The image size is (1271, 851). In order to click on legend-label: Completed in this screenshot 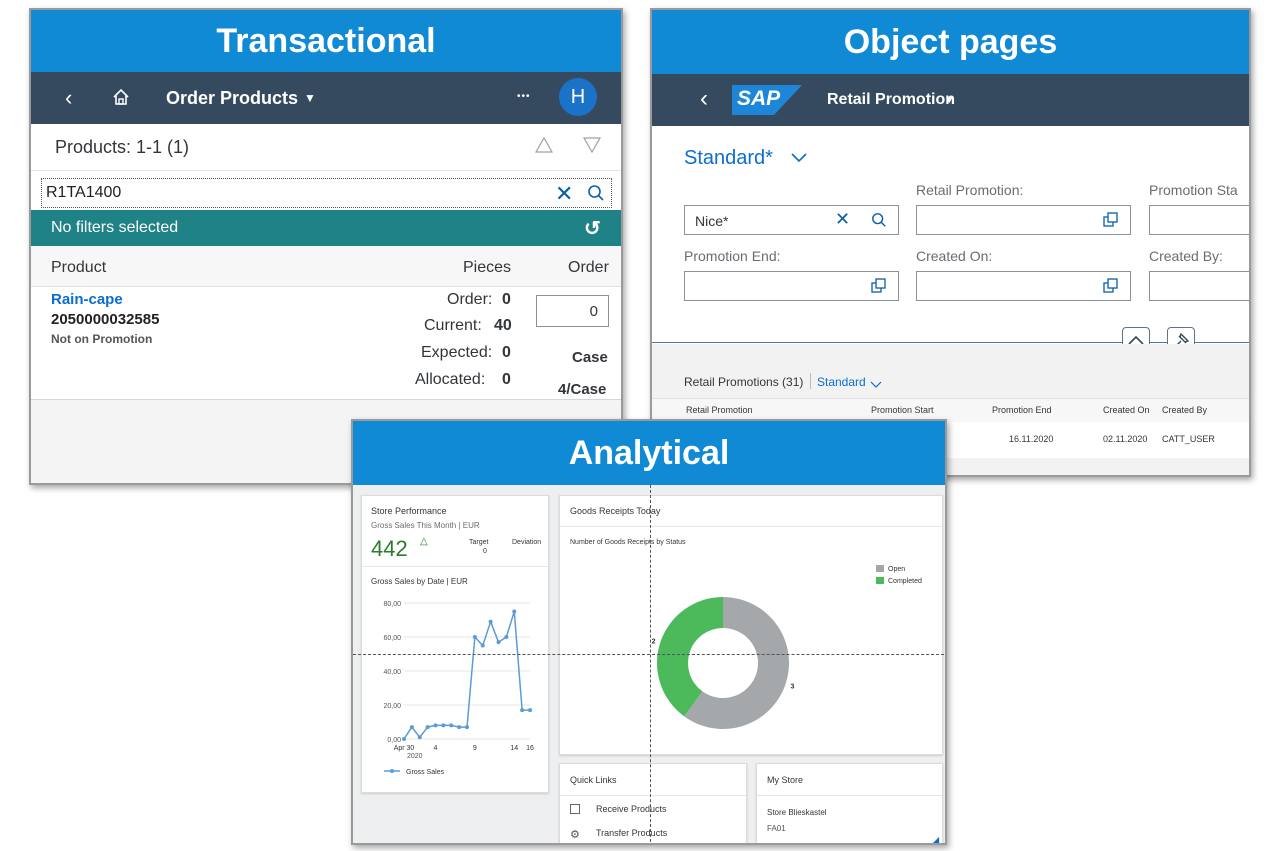, I will do `click(905, 581)`.